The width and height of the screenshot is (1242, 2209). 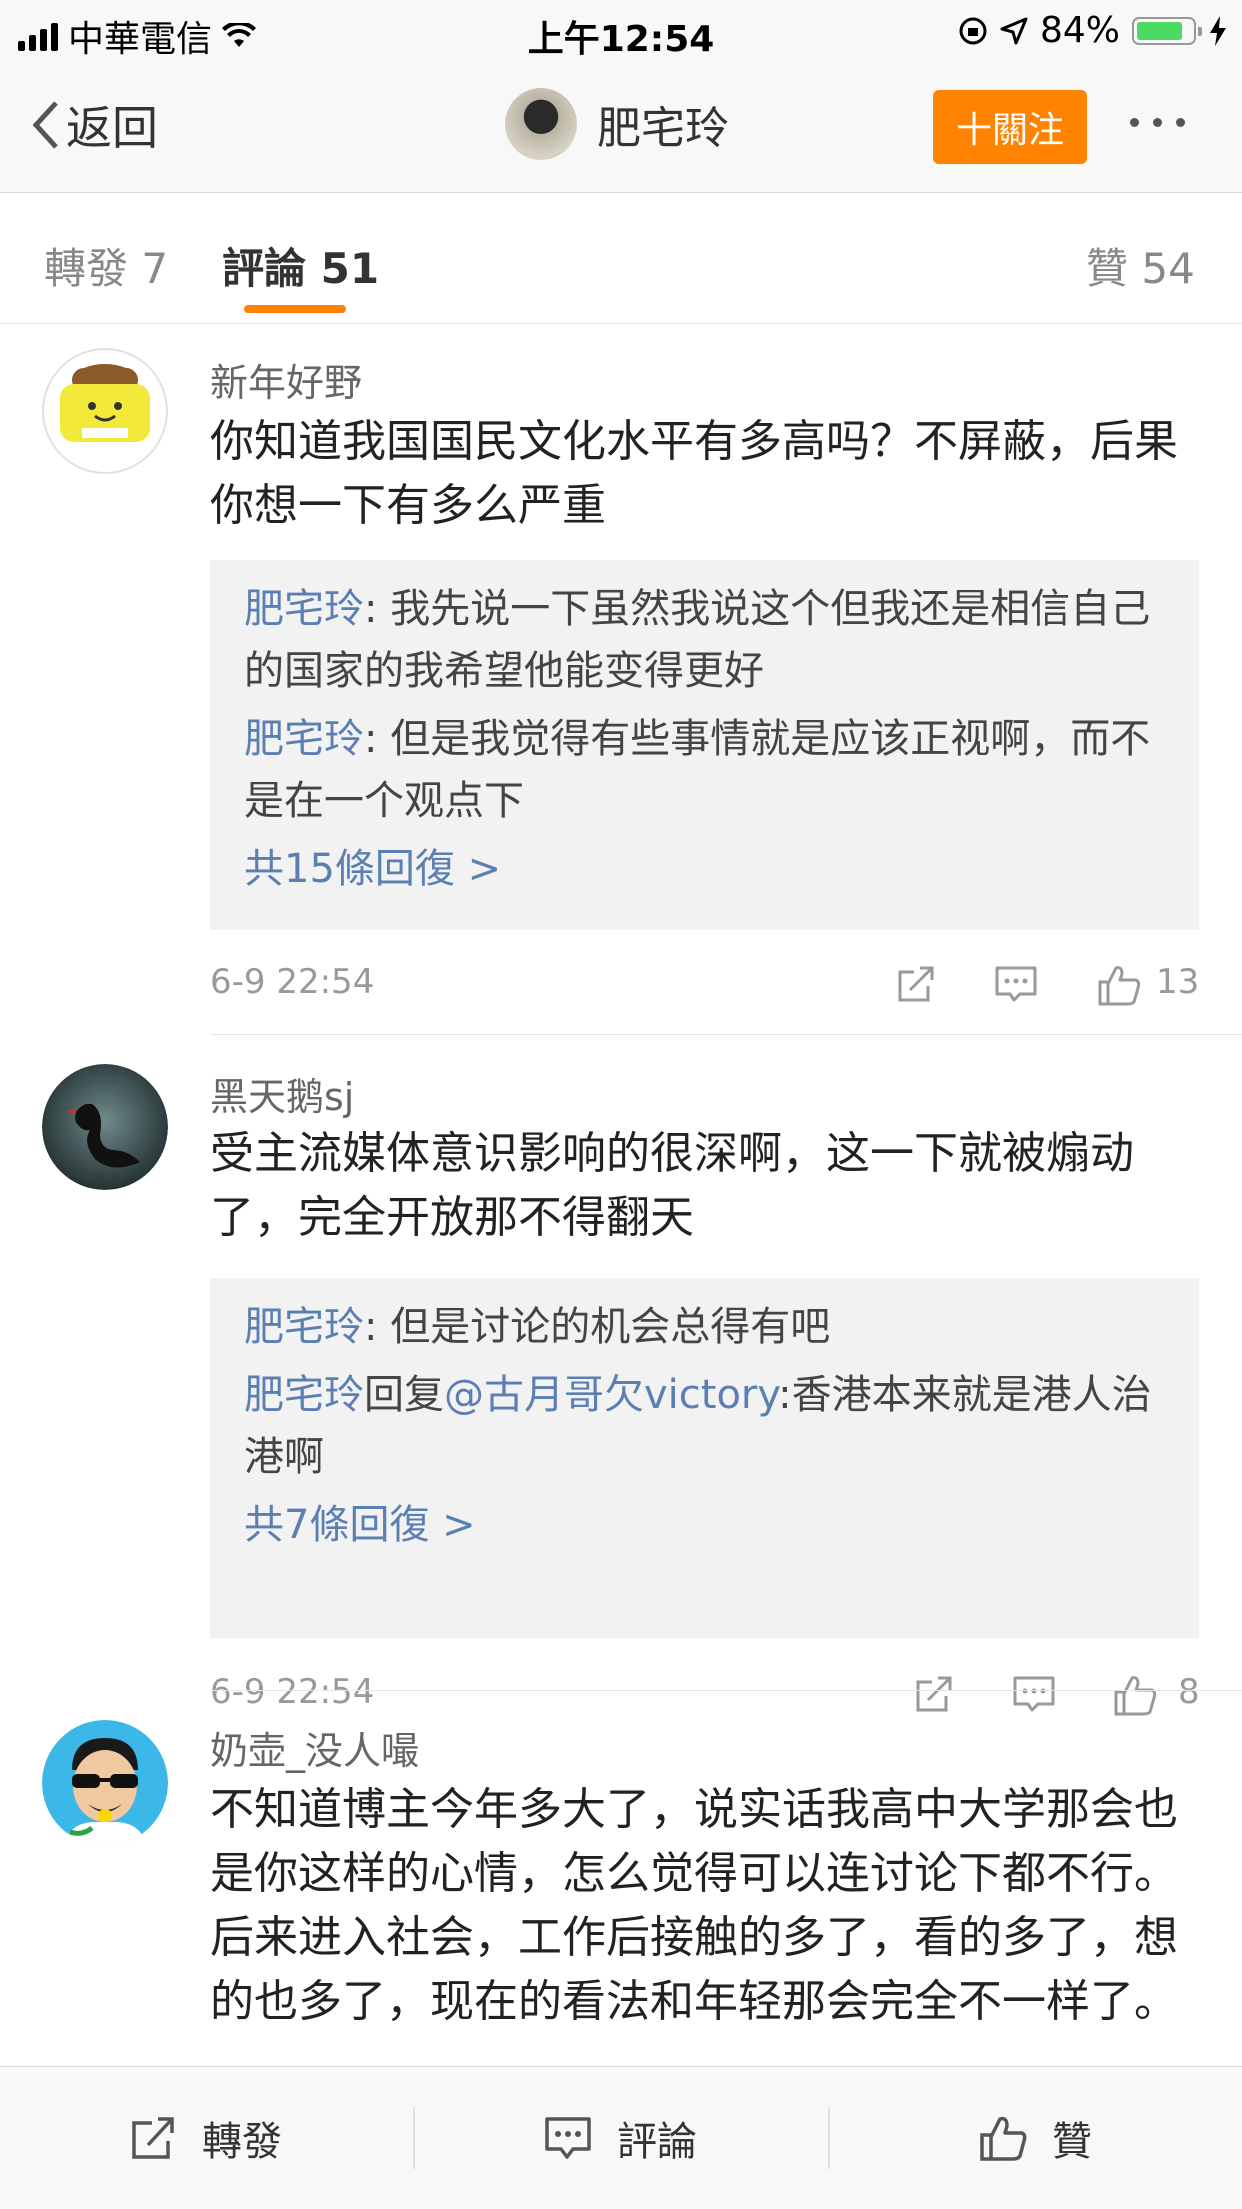 I want to click on more-replies-link: 共15條回復 >, so click(x=704, y=869).